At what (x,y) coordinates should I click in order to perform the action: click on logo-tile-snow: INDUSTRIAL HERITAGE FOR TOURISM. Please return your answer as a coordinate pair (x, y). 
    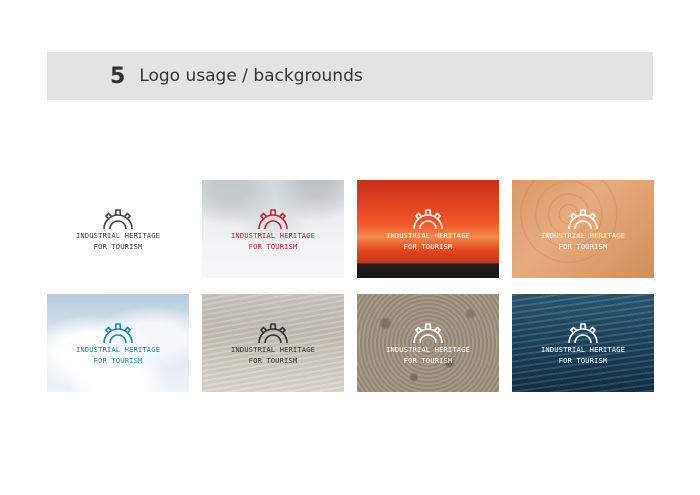
    Looking at the image, I should click on (273, 229).